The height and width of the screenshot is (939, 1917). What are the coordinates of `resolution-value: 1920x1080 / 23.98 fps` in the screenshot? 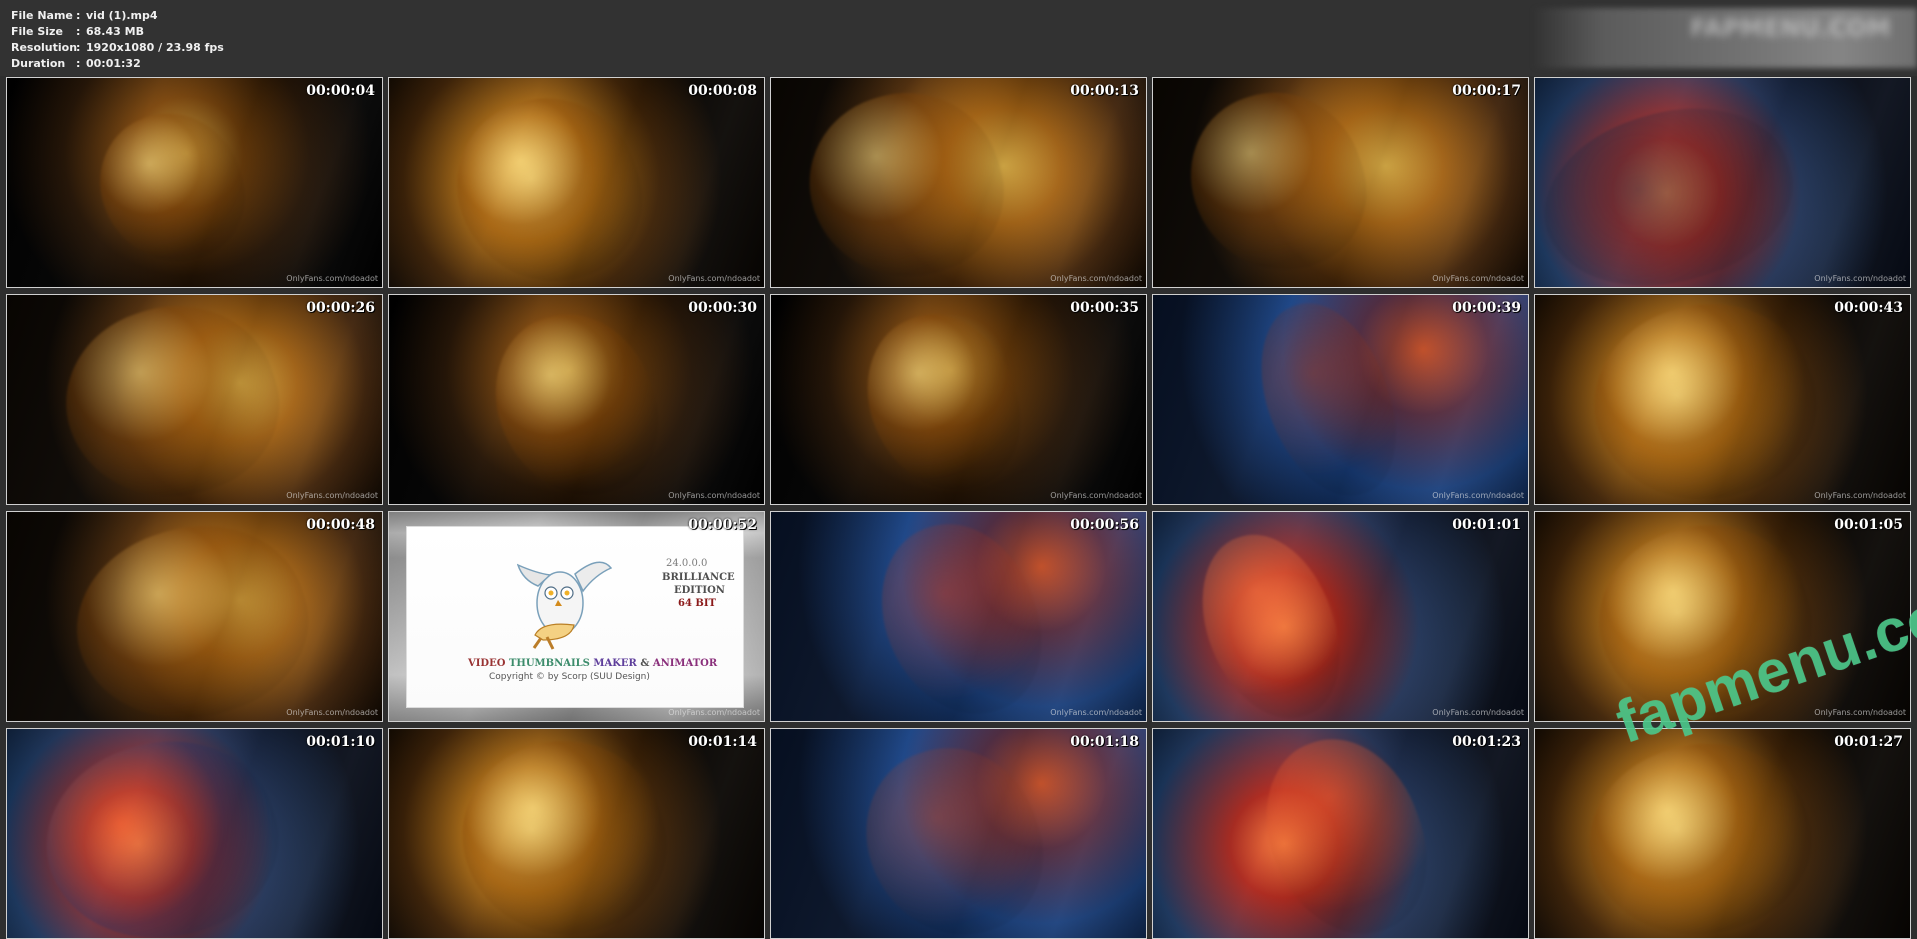 It's located at (155, 47).